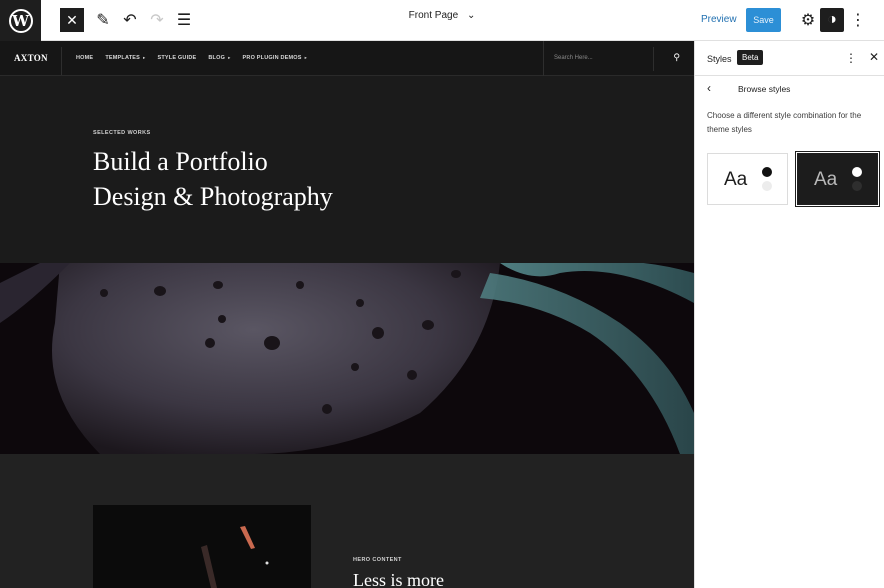 The width and height of the screenshot is (884, 588). What do you see at coordinates (750, 57) in the screenshot?
I see `beta-badge: Beta` at bounding box center [750, 57].